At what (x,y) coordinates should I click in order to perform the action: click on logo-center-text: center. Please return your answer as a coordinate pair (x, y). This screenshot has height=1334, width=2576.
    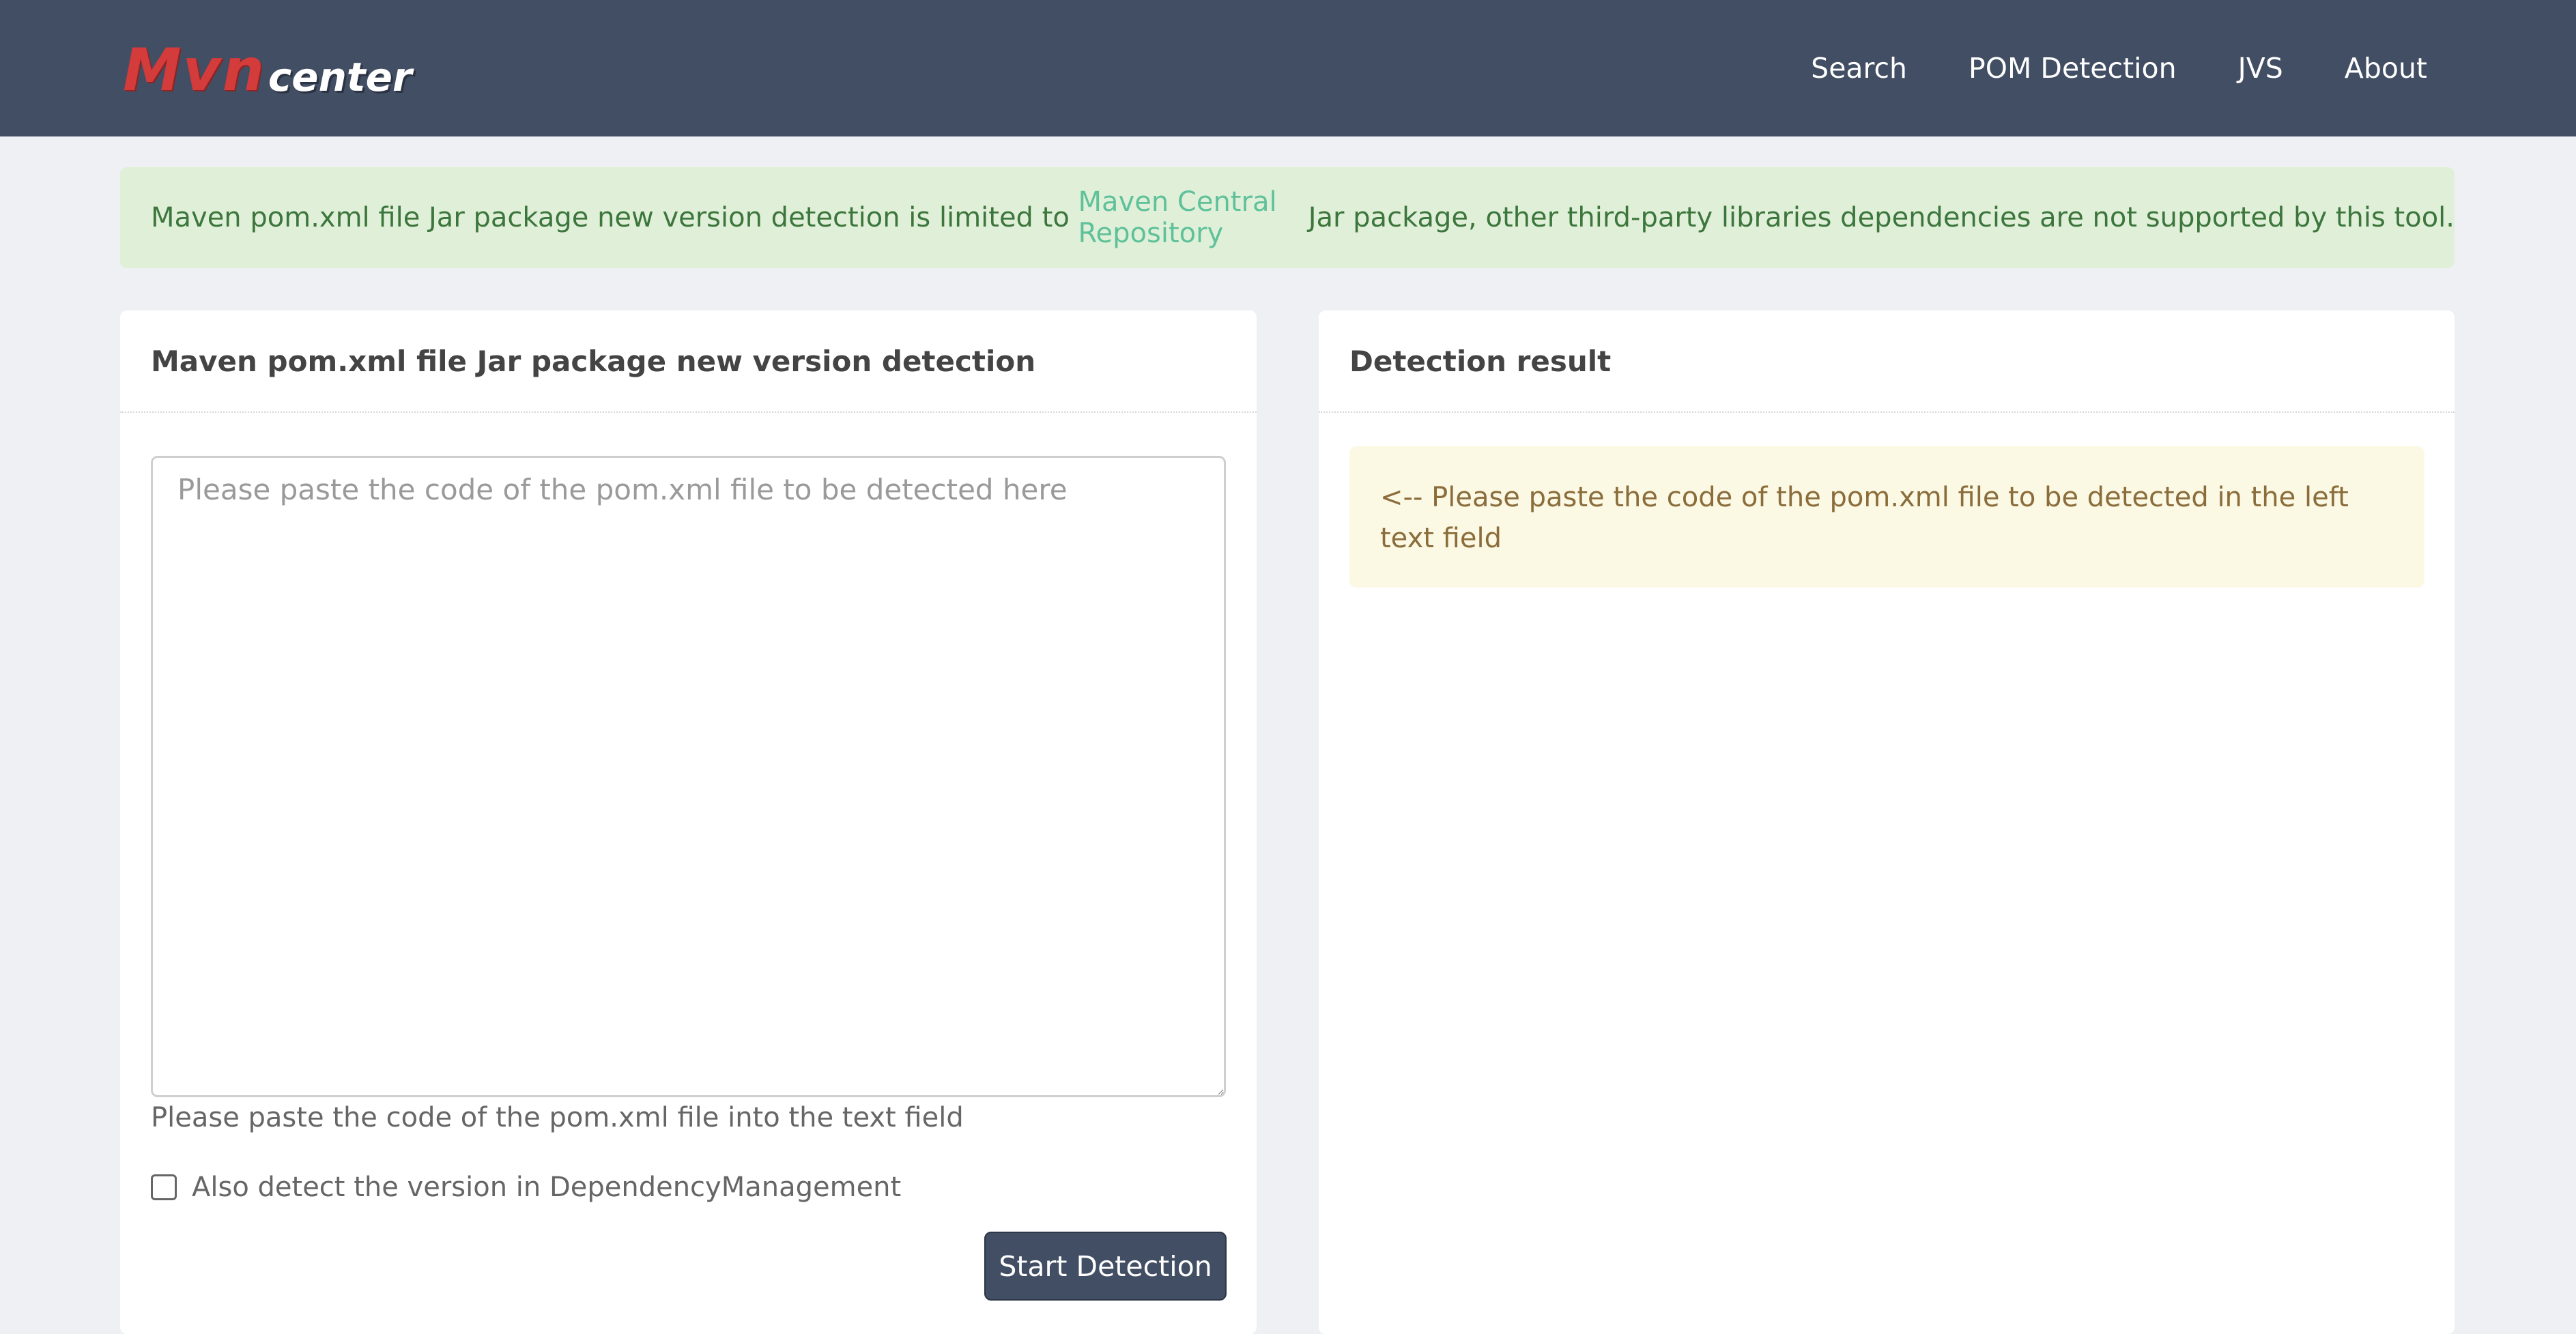
    Looking at the image, I should click on (340, 77).